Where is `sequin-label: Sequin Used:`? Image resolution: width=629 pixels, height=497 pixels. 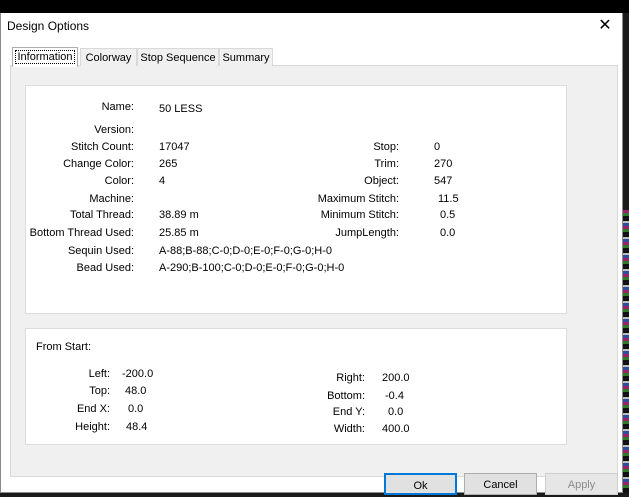
sequin-label: Sequin Used: is located at coordinates (100, 251).